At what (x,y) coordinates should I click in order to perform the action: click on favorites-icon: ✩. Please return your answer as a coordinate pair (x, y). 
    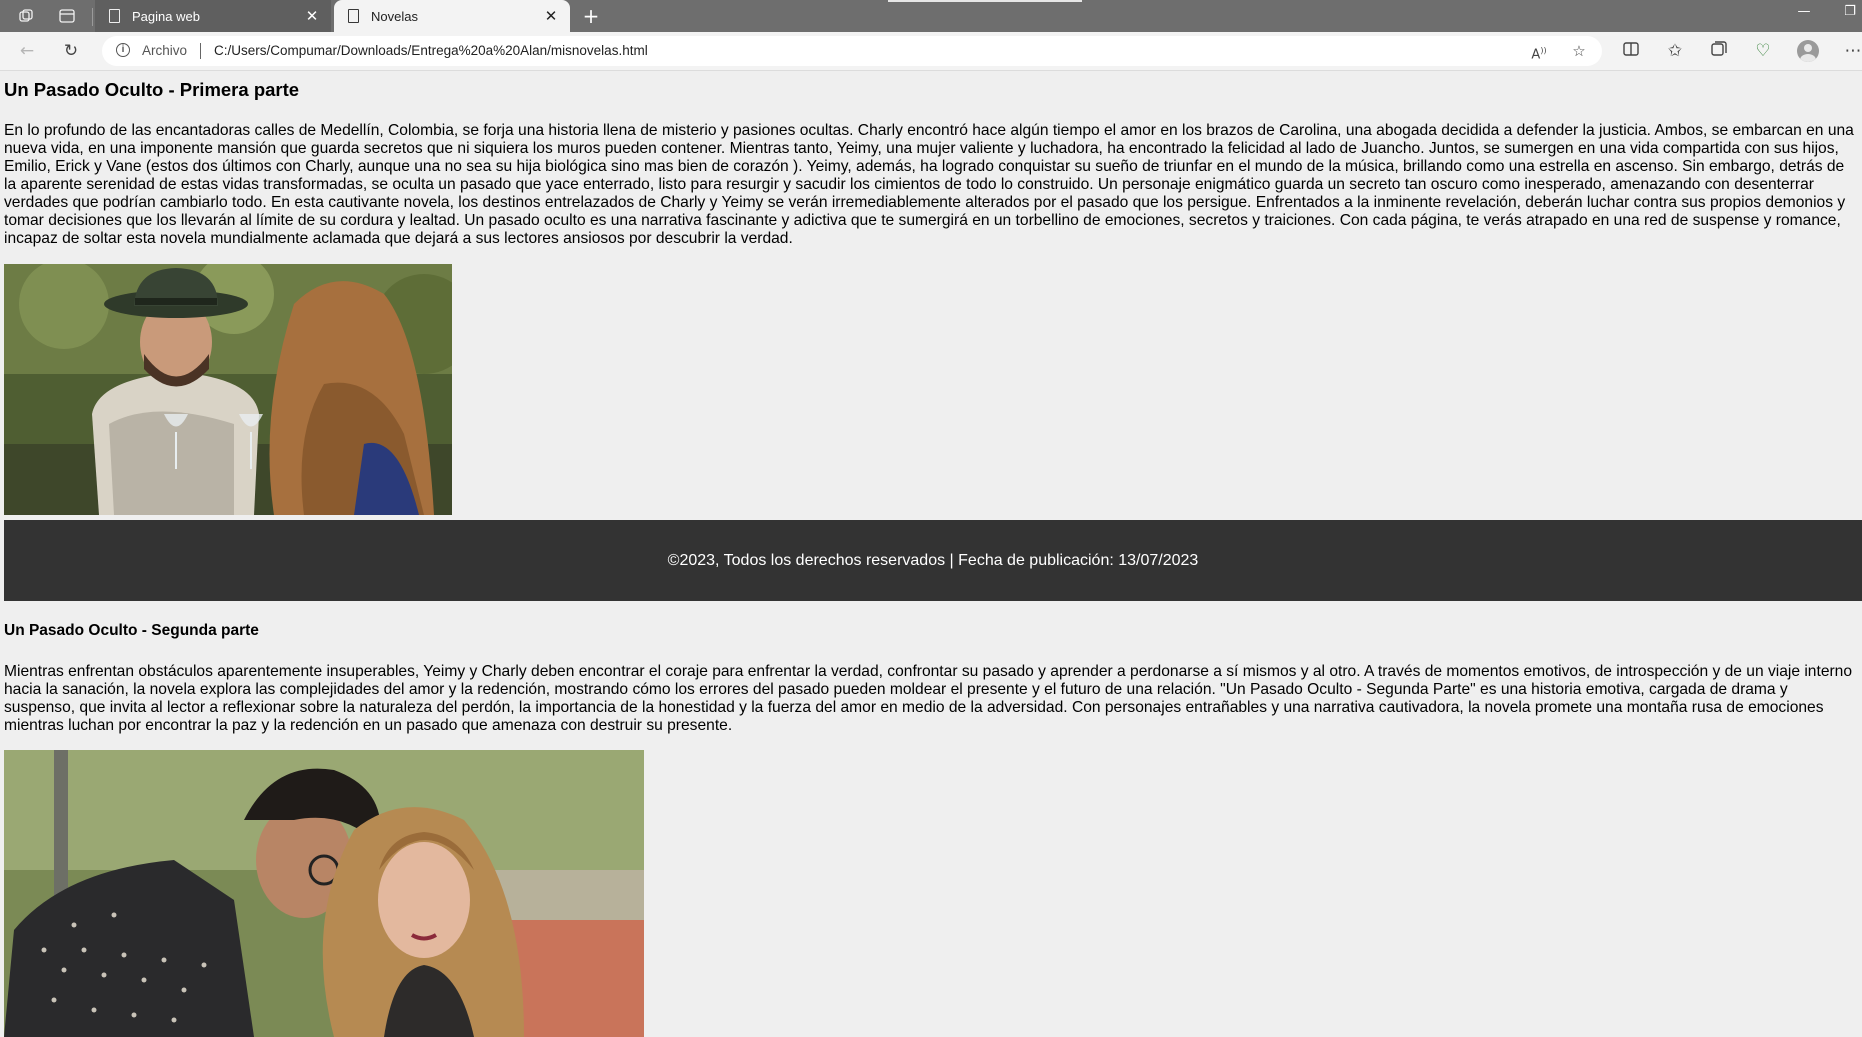
    Looking at the image, I should click on (1675, 51).